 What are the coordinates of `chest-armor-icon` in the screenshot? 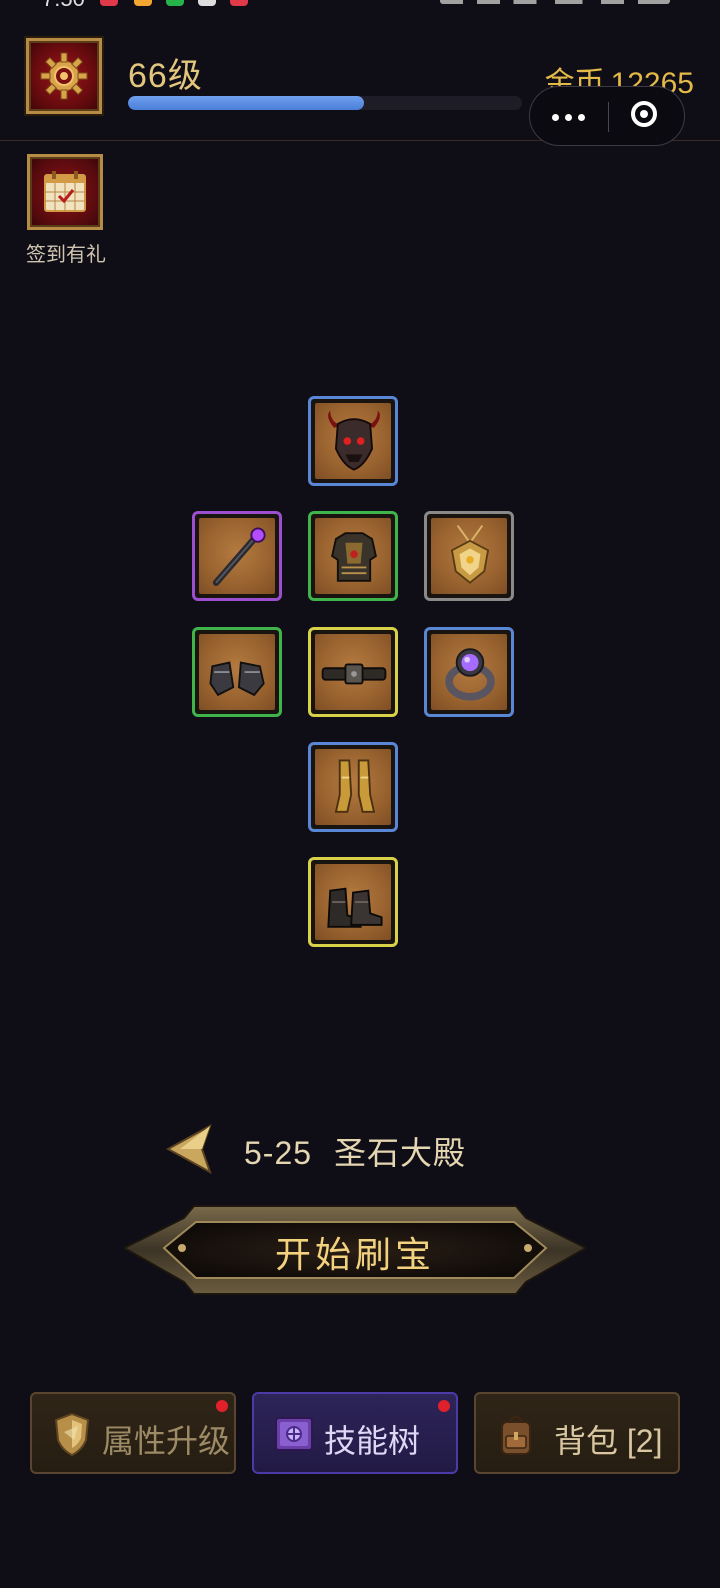 It's located at (354, 557).